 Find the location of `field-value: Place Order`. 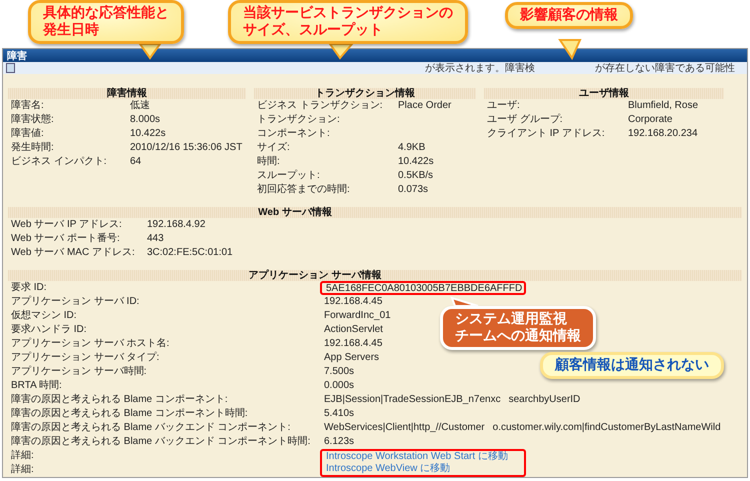

field-value: Place Order is located at coordinates (424, 106).